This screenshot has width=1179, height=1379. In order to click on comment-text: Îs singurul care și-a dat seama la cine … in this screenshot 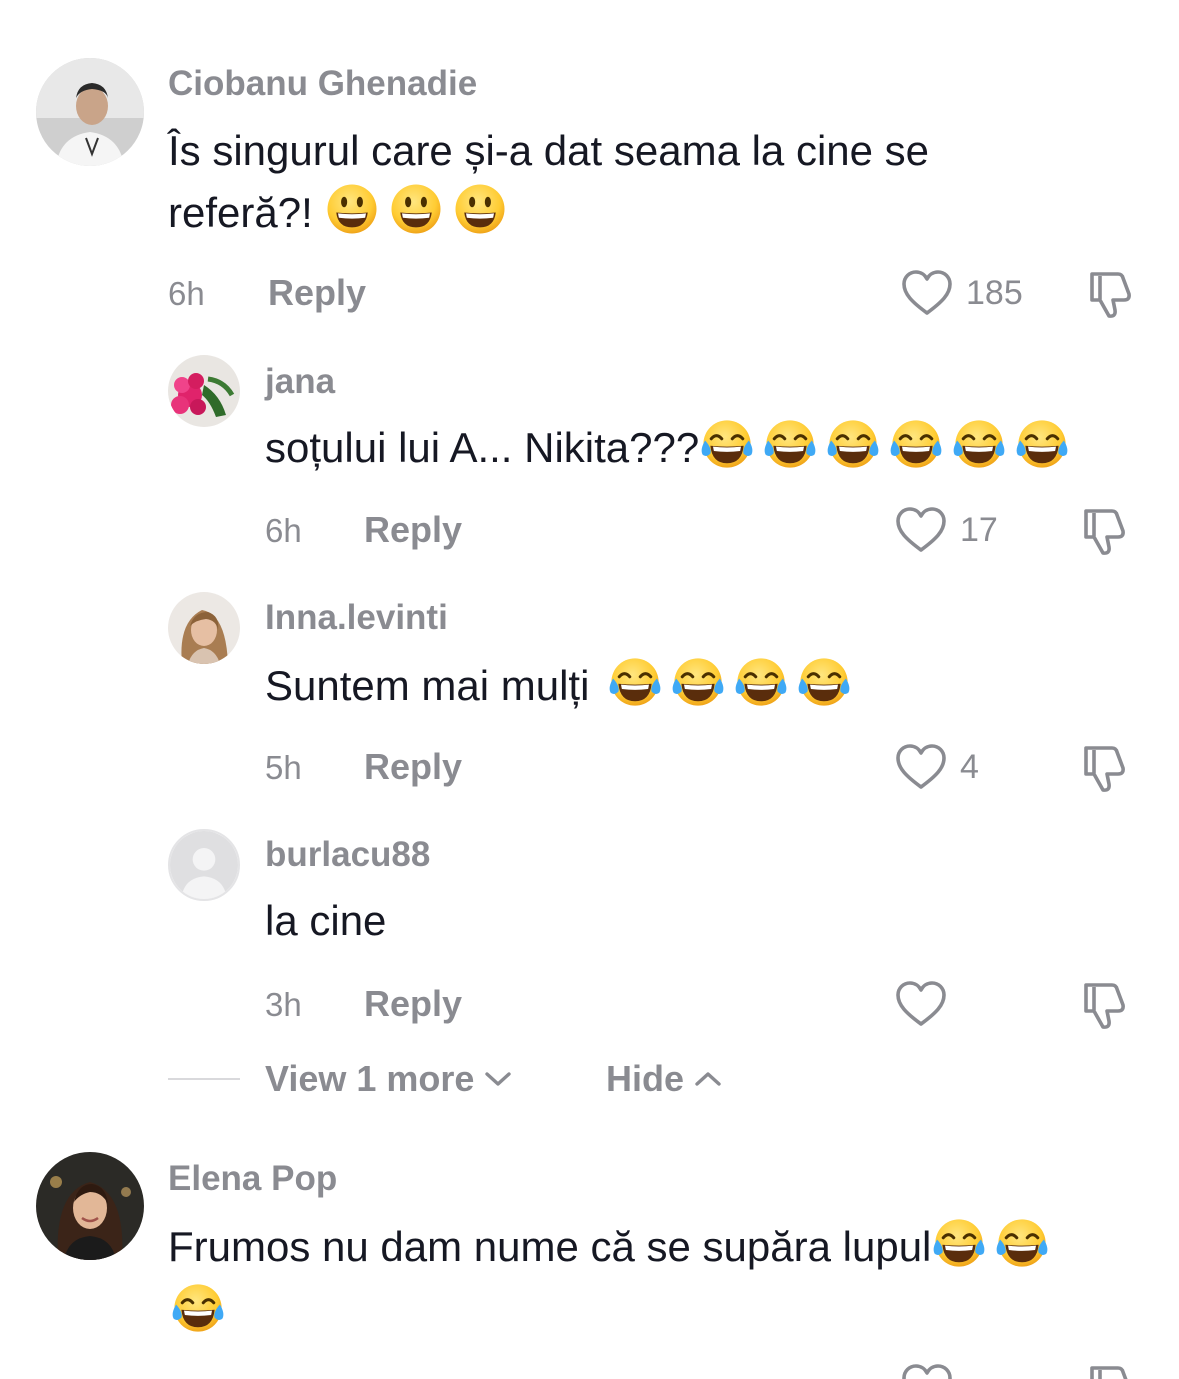, I will do `click(549, 150)`.